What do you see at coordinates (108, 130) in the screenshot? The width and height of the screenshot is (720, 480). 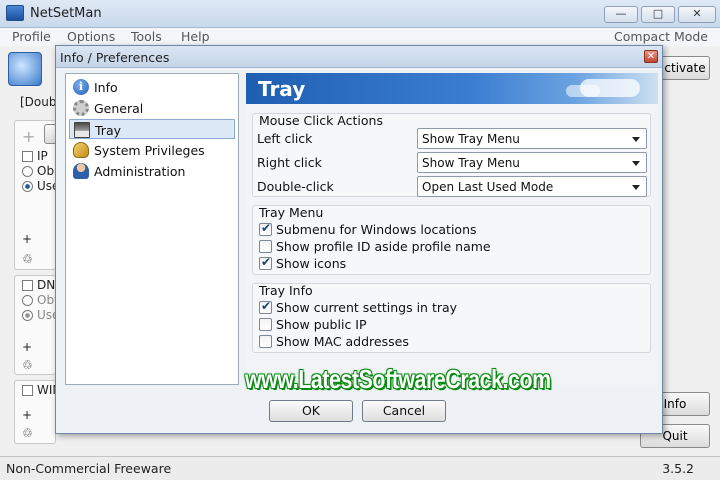 I see `nav-item-label: Tray` at bounding box center [108, 130].